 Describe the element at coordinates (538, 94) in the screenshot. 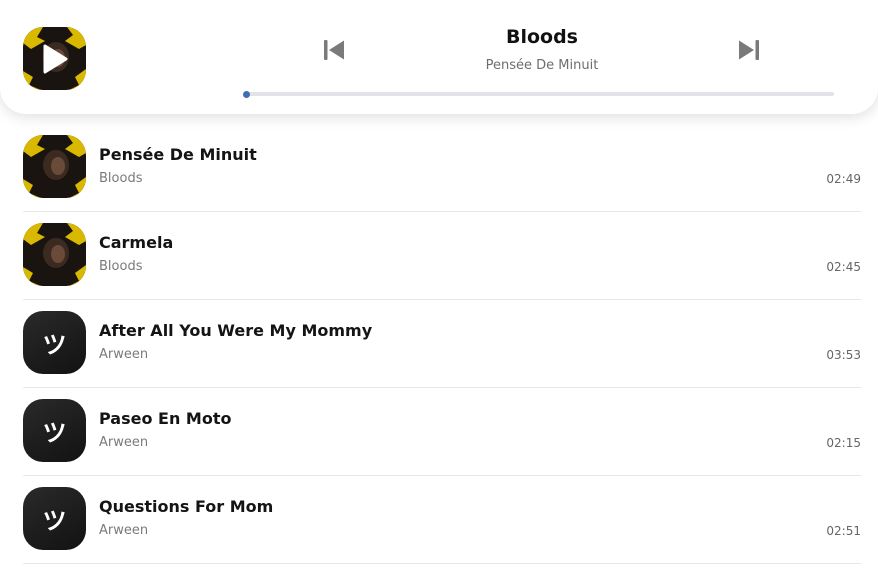

I see `playback-progress-bar` at that location.